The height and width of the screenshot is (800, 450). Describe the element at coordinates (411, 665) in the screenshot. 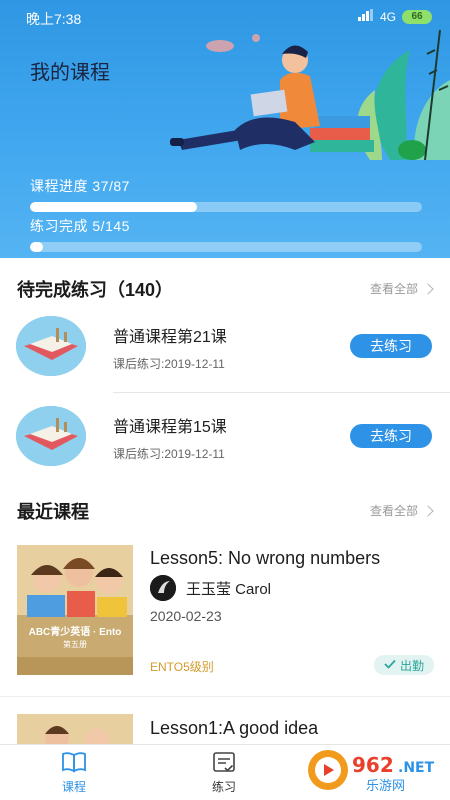

I see `attendance-label: 出勤` at that location.